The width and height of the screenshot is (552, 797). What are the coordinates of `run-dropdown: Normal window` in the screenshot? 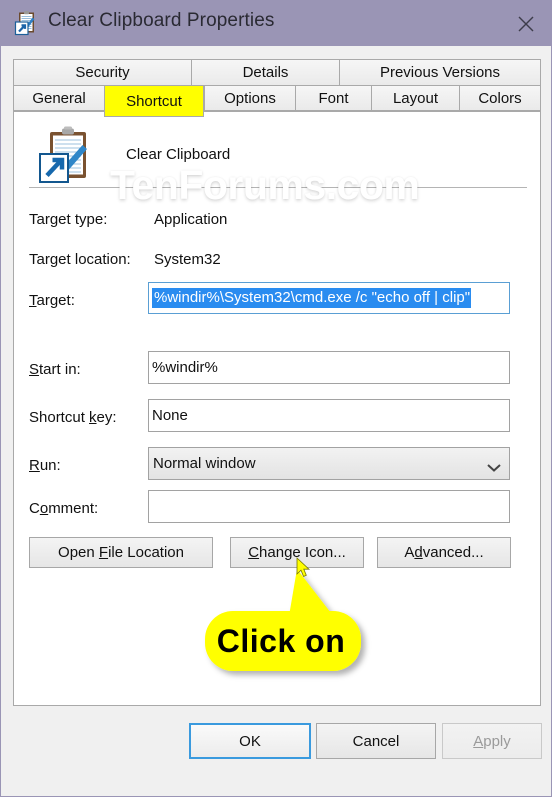 It's located at (329, 463).